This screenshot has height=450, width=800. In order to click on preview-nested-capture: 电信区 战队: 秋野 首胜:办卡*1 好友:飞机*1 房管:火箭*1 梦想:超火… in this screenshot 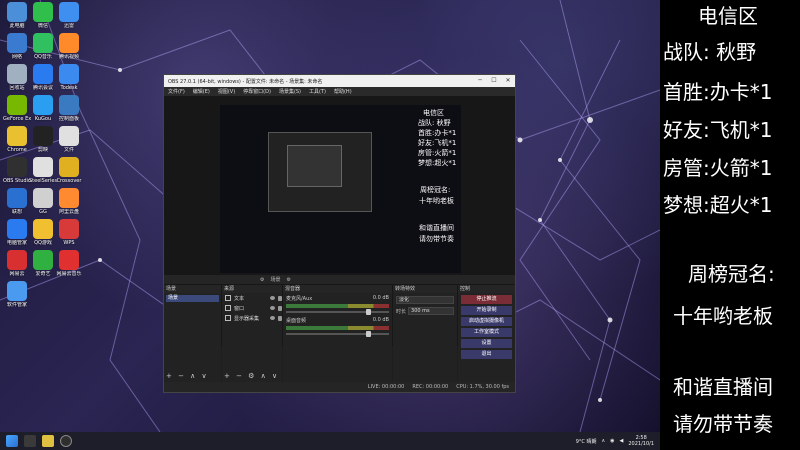, I will do `click(340, 189)`.